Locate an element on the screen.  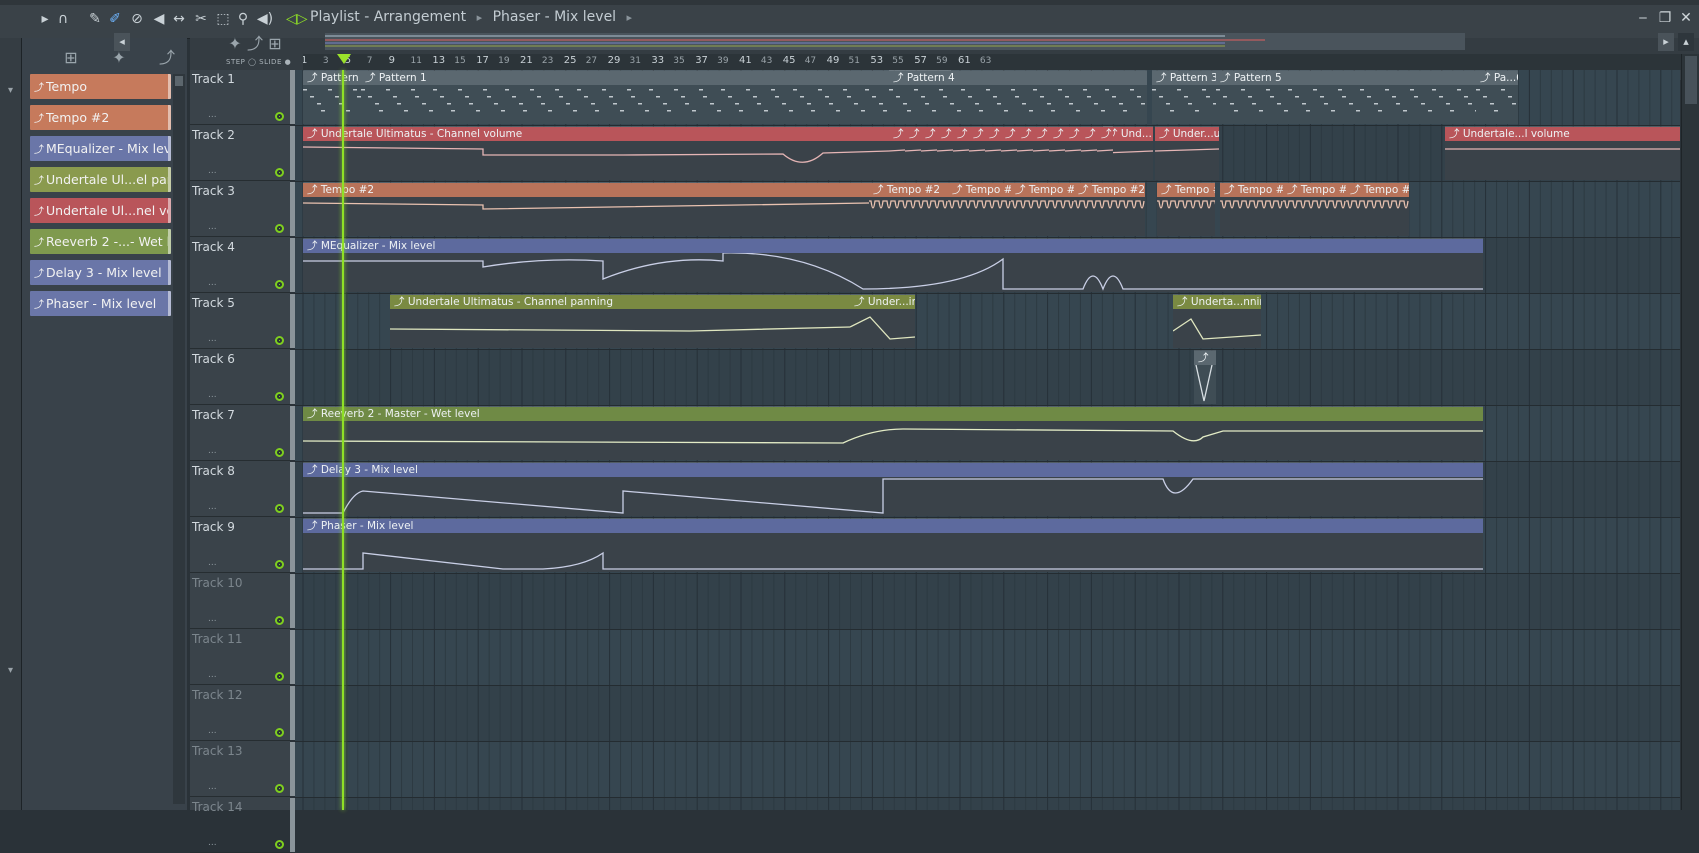
slip-icon: ↔ is located at coordinates (179, 19).